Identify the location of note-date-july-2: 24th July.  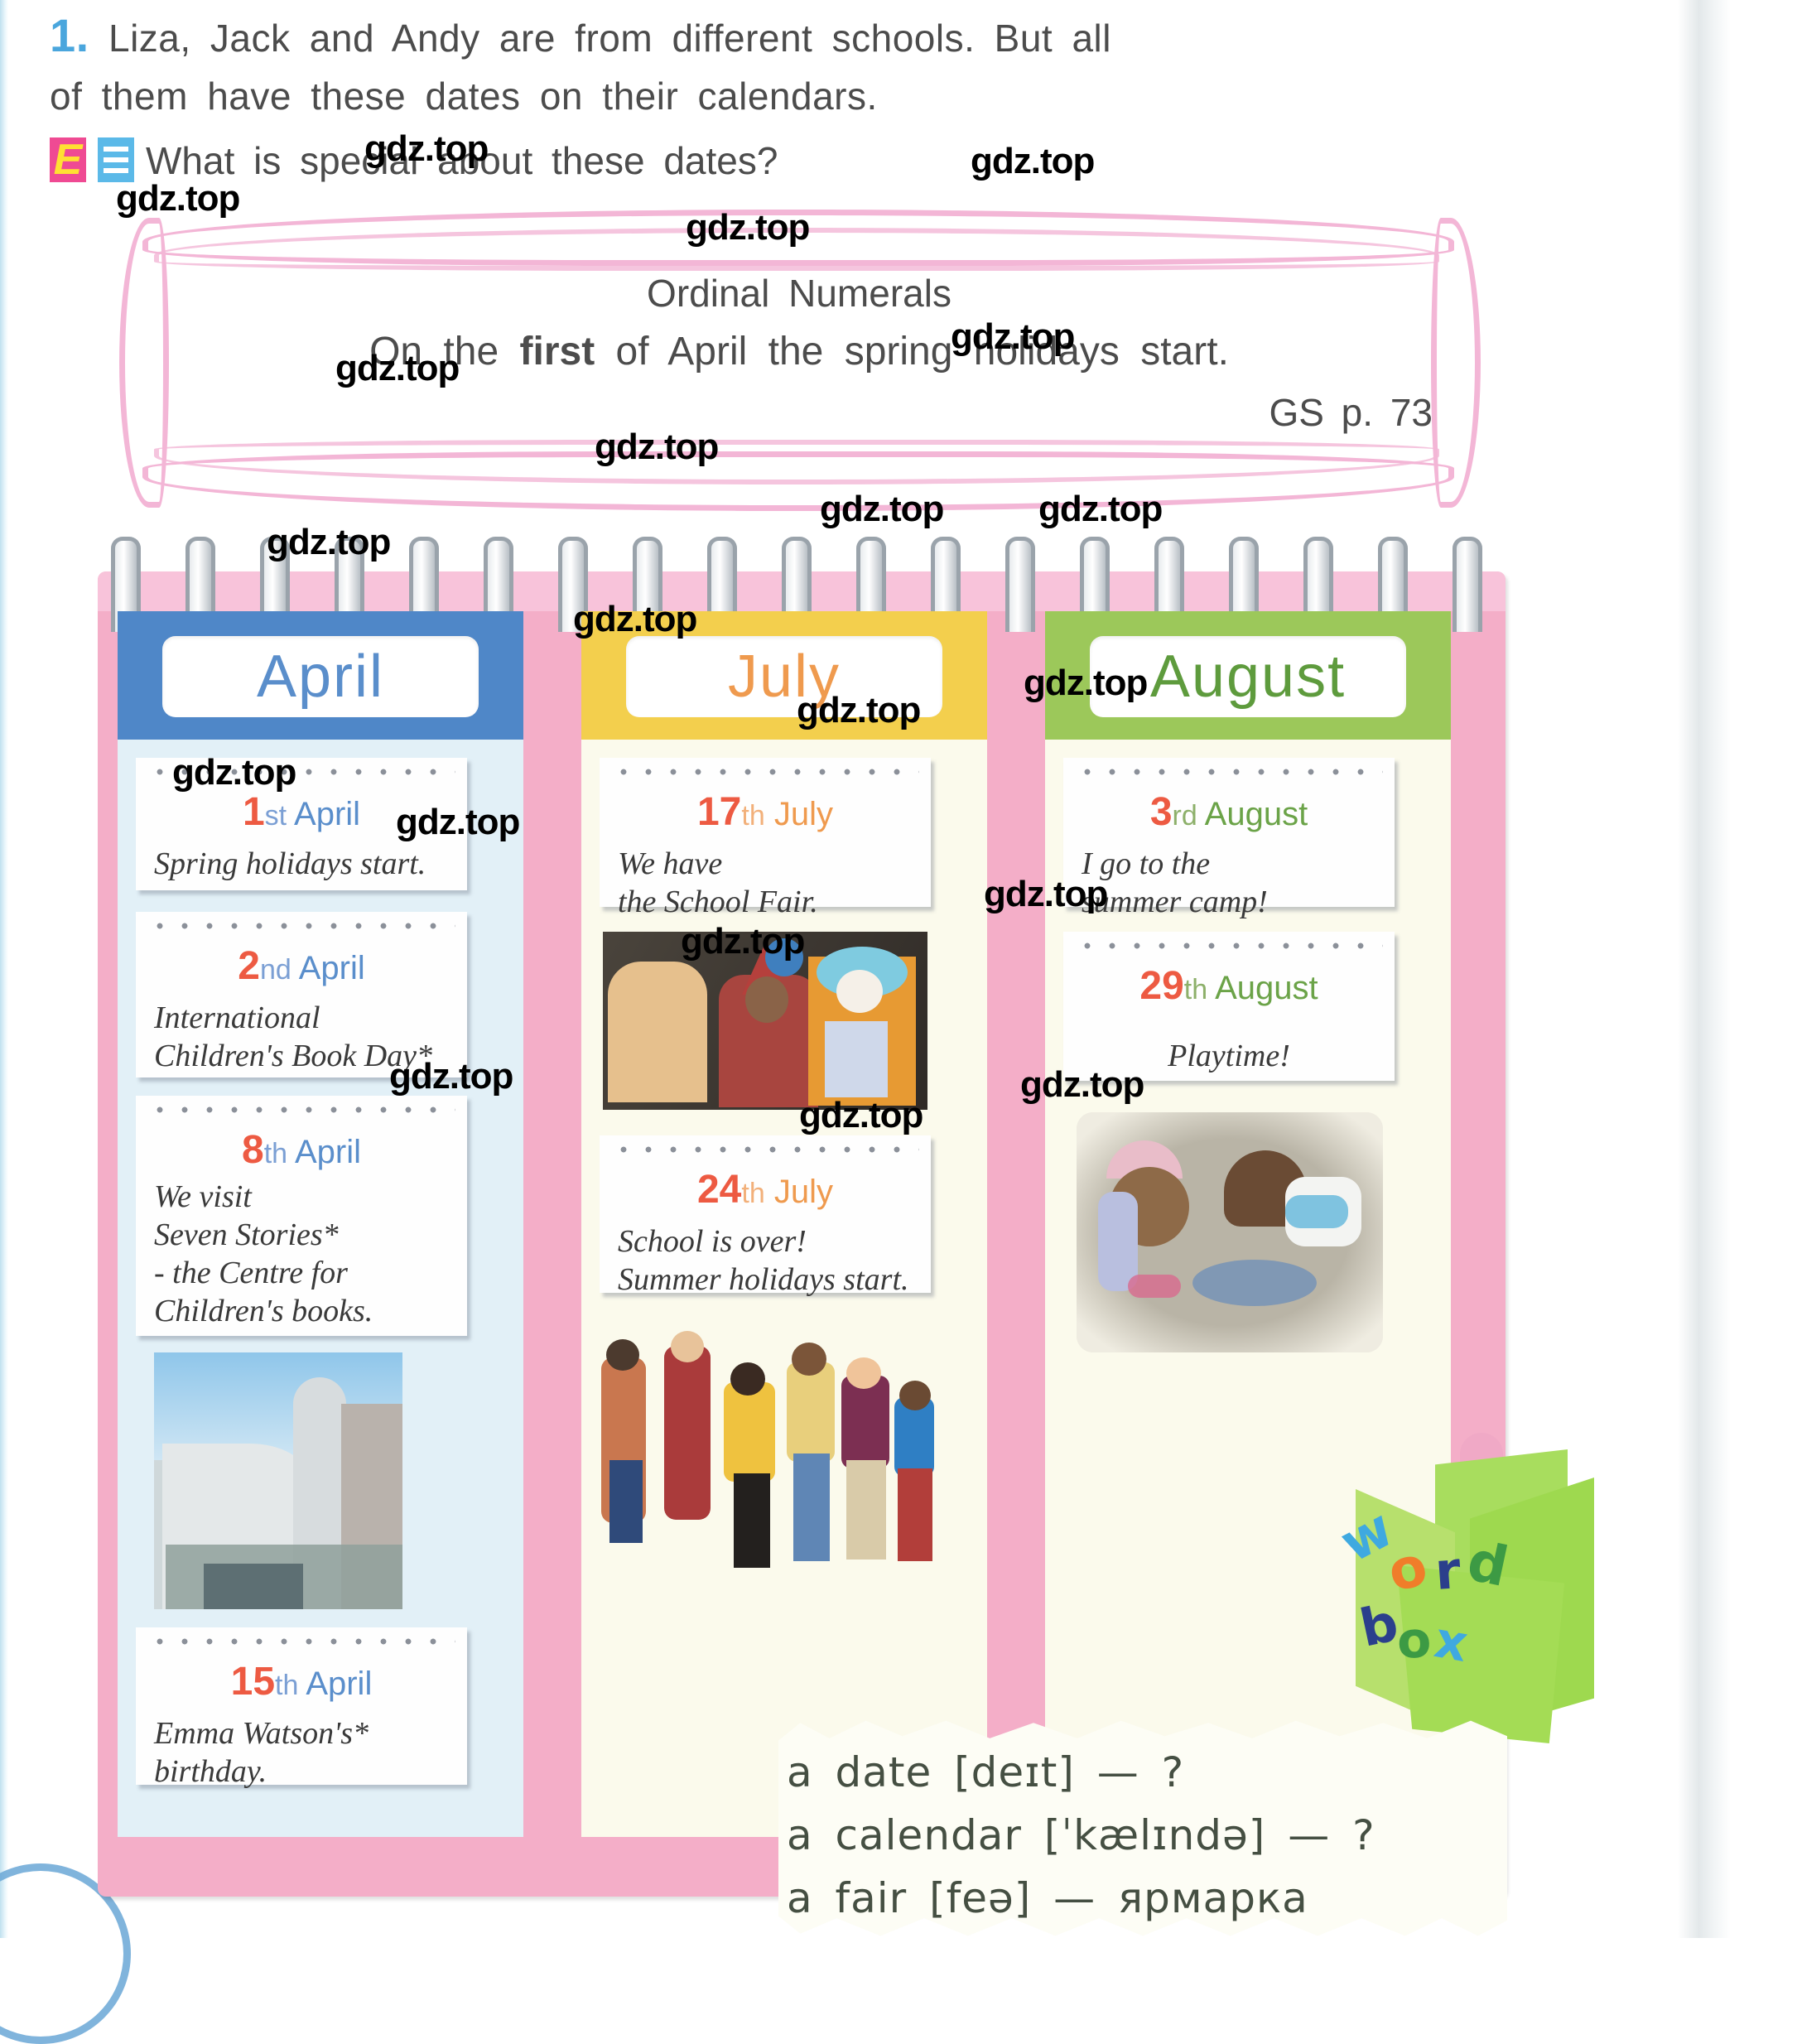
(764, 1190).